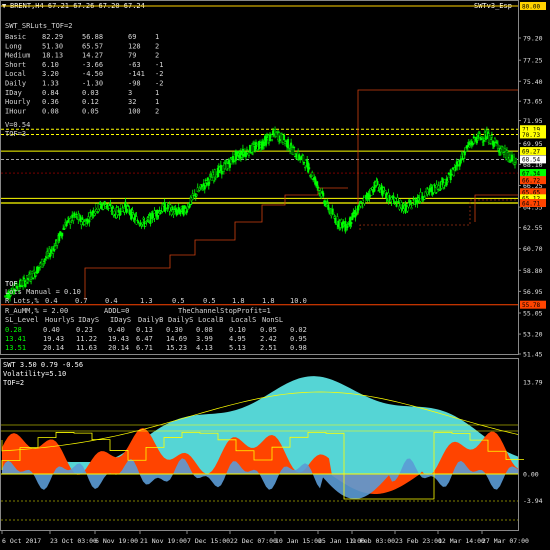 Image resolution: width=550 pixels, height=550 pixels. What do you see at coordinates (373, 541) in the screenshot?
I see `time-label: 9 Feb 03:00` at bounding box center [373, 541].